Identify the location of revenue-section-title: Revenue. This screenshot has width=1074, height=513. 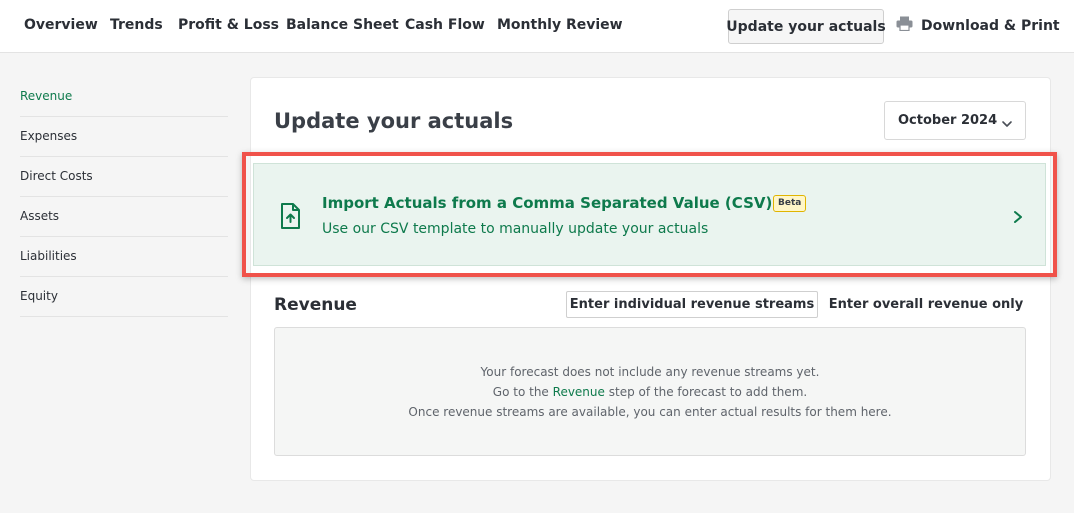
(315, 305).